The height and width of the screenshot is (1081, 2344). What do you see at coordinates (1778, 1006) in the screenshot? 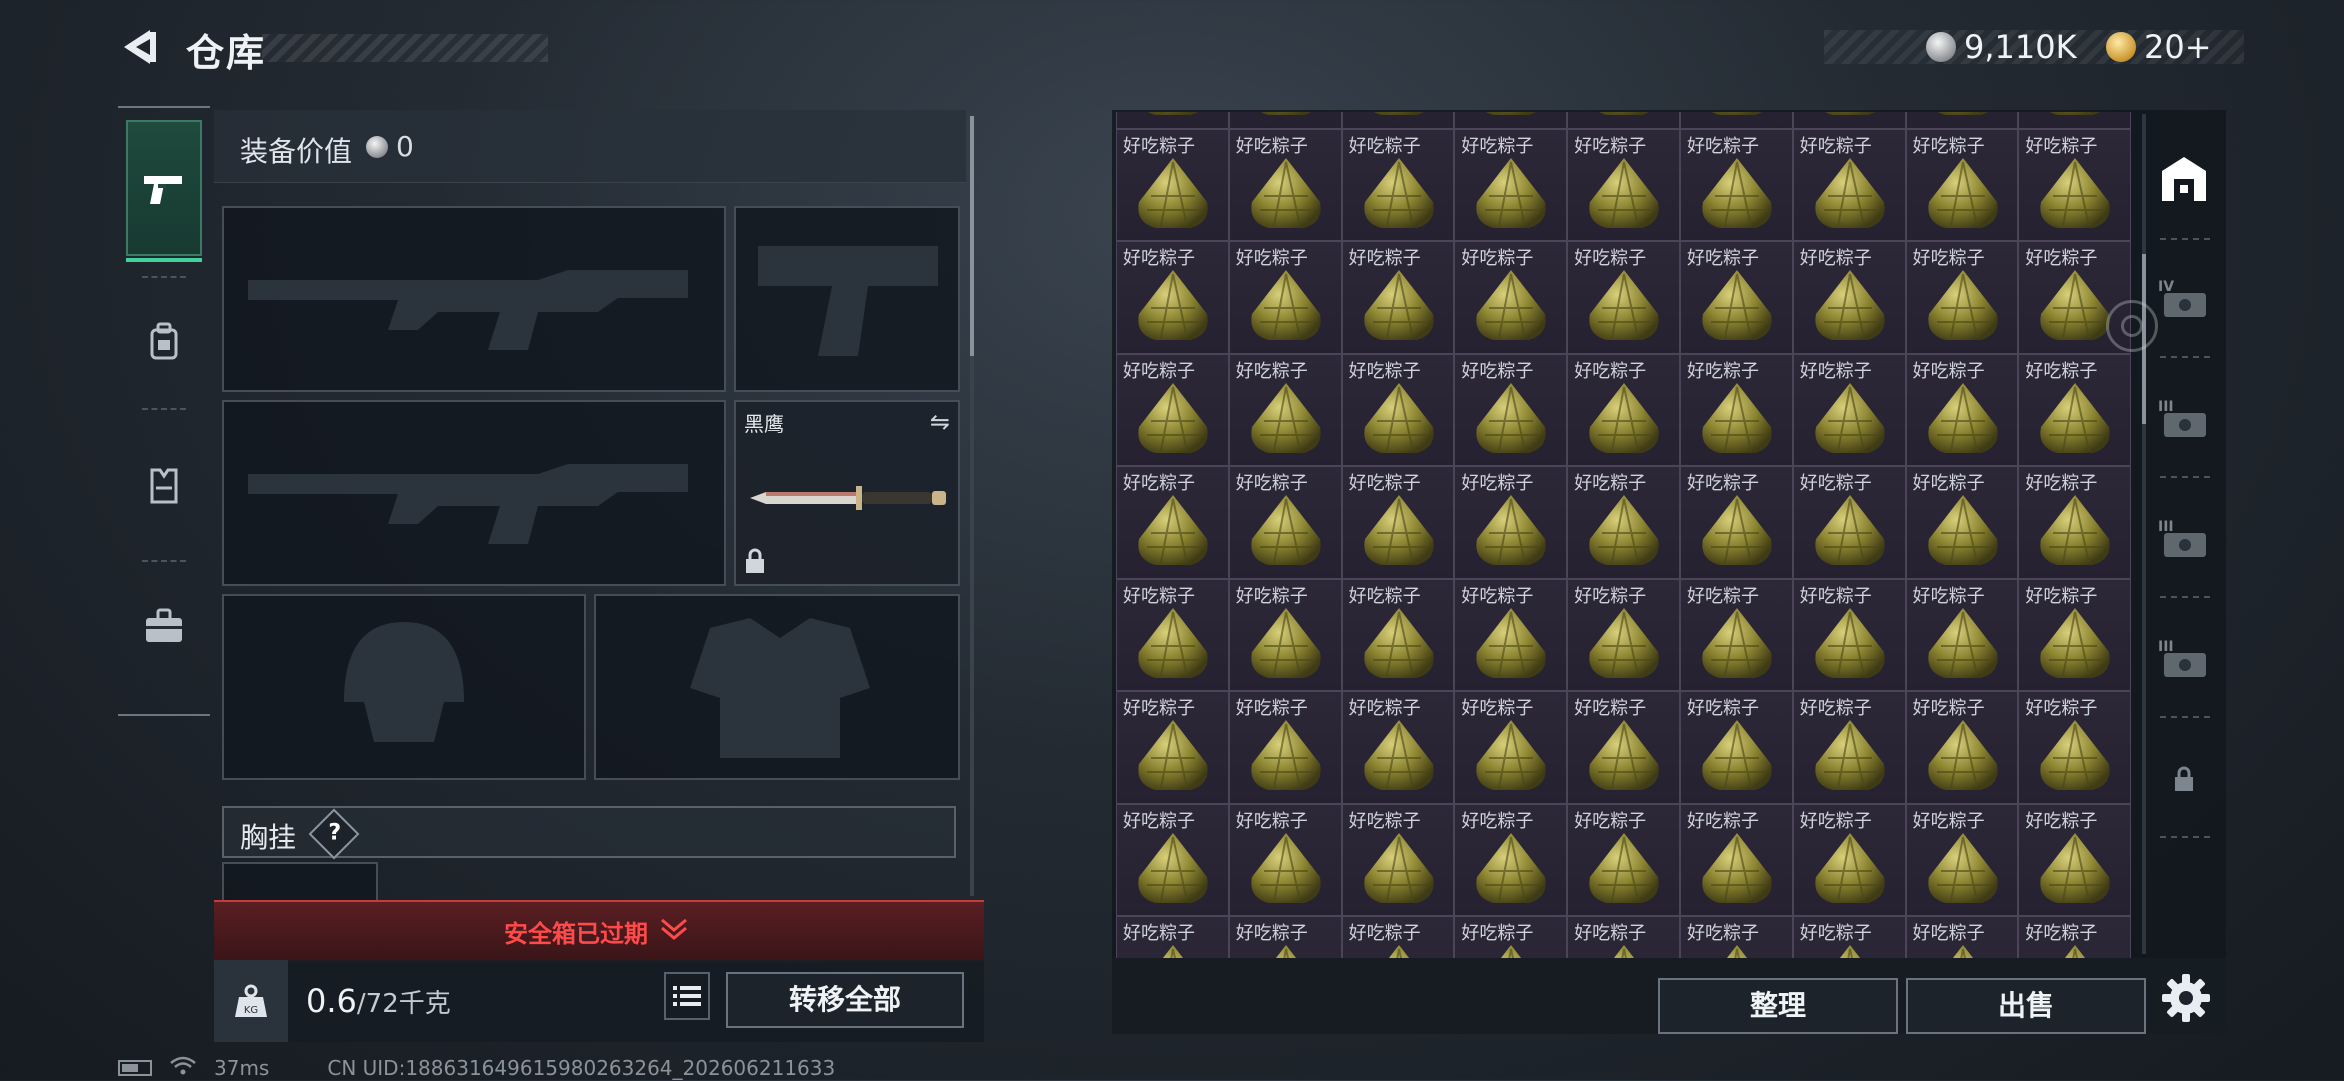
I see `sort-button: 整理` at bounding box center [1778, 1006].